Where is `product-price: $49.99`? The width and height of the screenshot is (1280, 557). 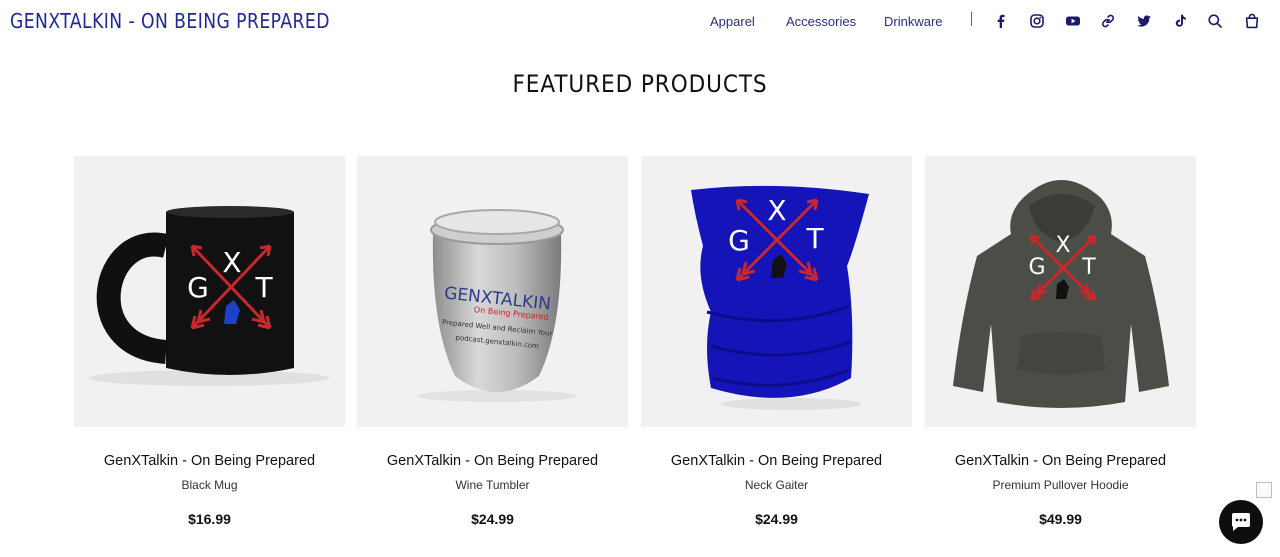 product-price: $49.99 is located at coordinates (1060, 519).